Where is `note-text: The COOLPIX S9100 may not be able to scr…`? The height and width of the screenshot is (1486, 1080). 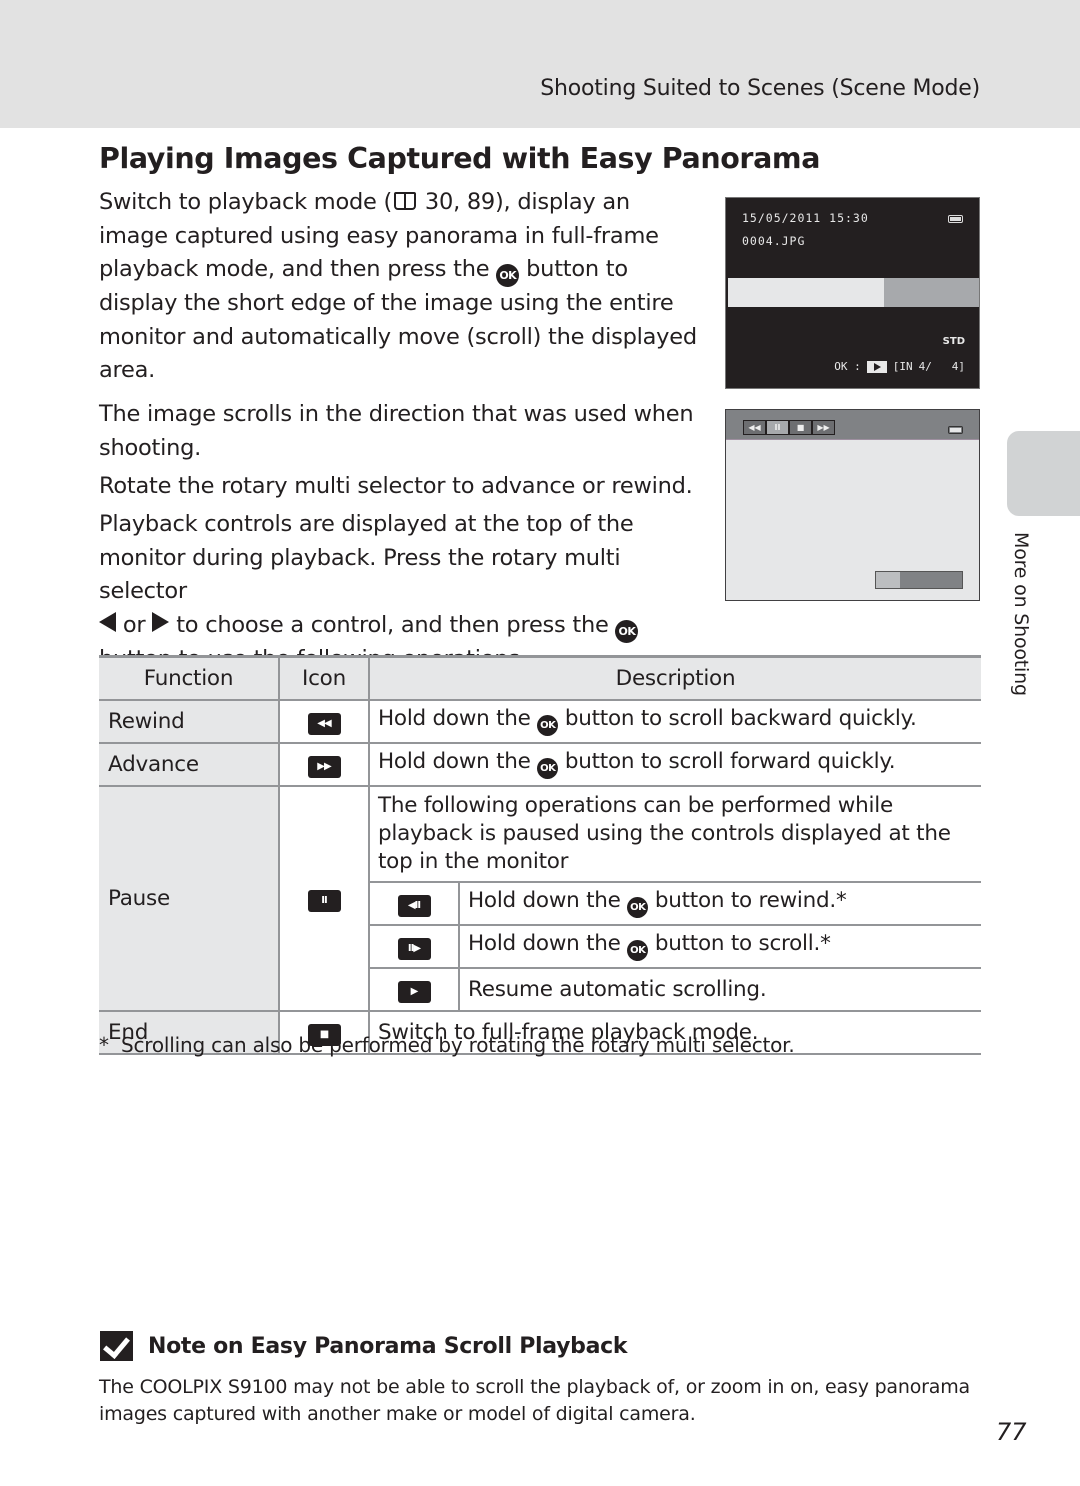 note-text: The COOLPIX S9100 may not be able to scr… is located at coordinates (534, 1400).